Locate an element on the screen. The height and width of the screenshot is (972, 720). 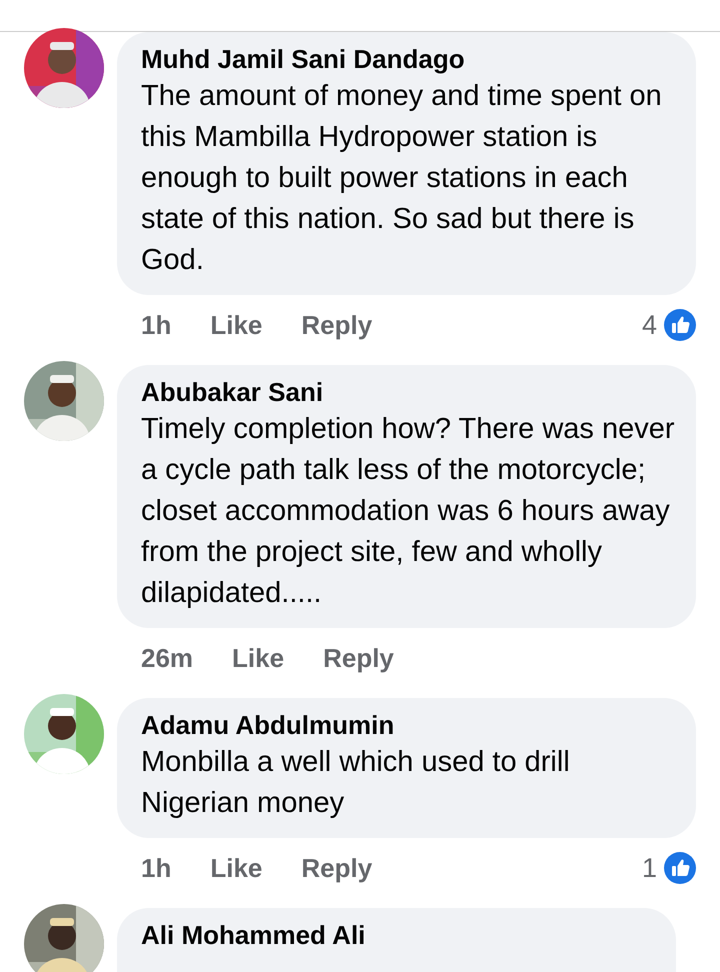
comment-text: Monbilla a well which used to drill Nigerian money is located at coordinates (356, 783).